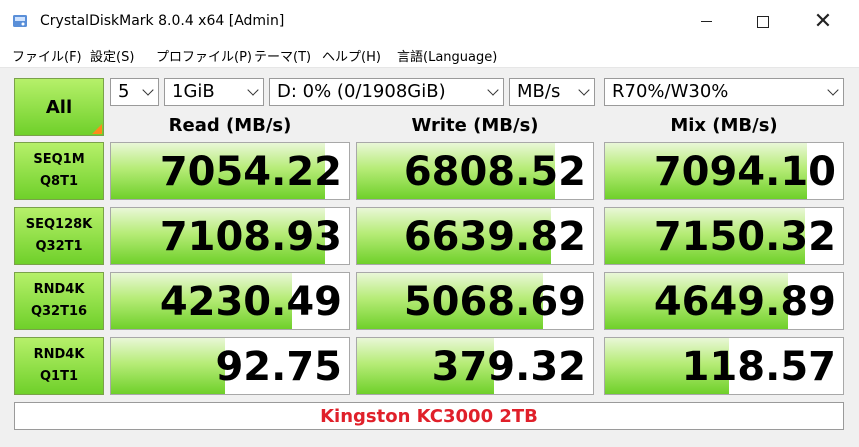  Describe the element at coordinates (162, 21) in the screenshot. I see `window-title: CrystalDiskMark 8.0.4 x64 [Admin]` at that location.